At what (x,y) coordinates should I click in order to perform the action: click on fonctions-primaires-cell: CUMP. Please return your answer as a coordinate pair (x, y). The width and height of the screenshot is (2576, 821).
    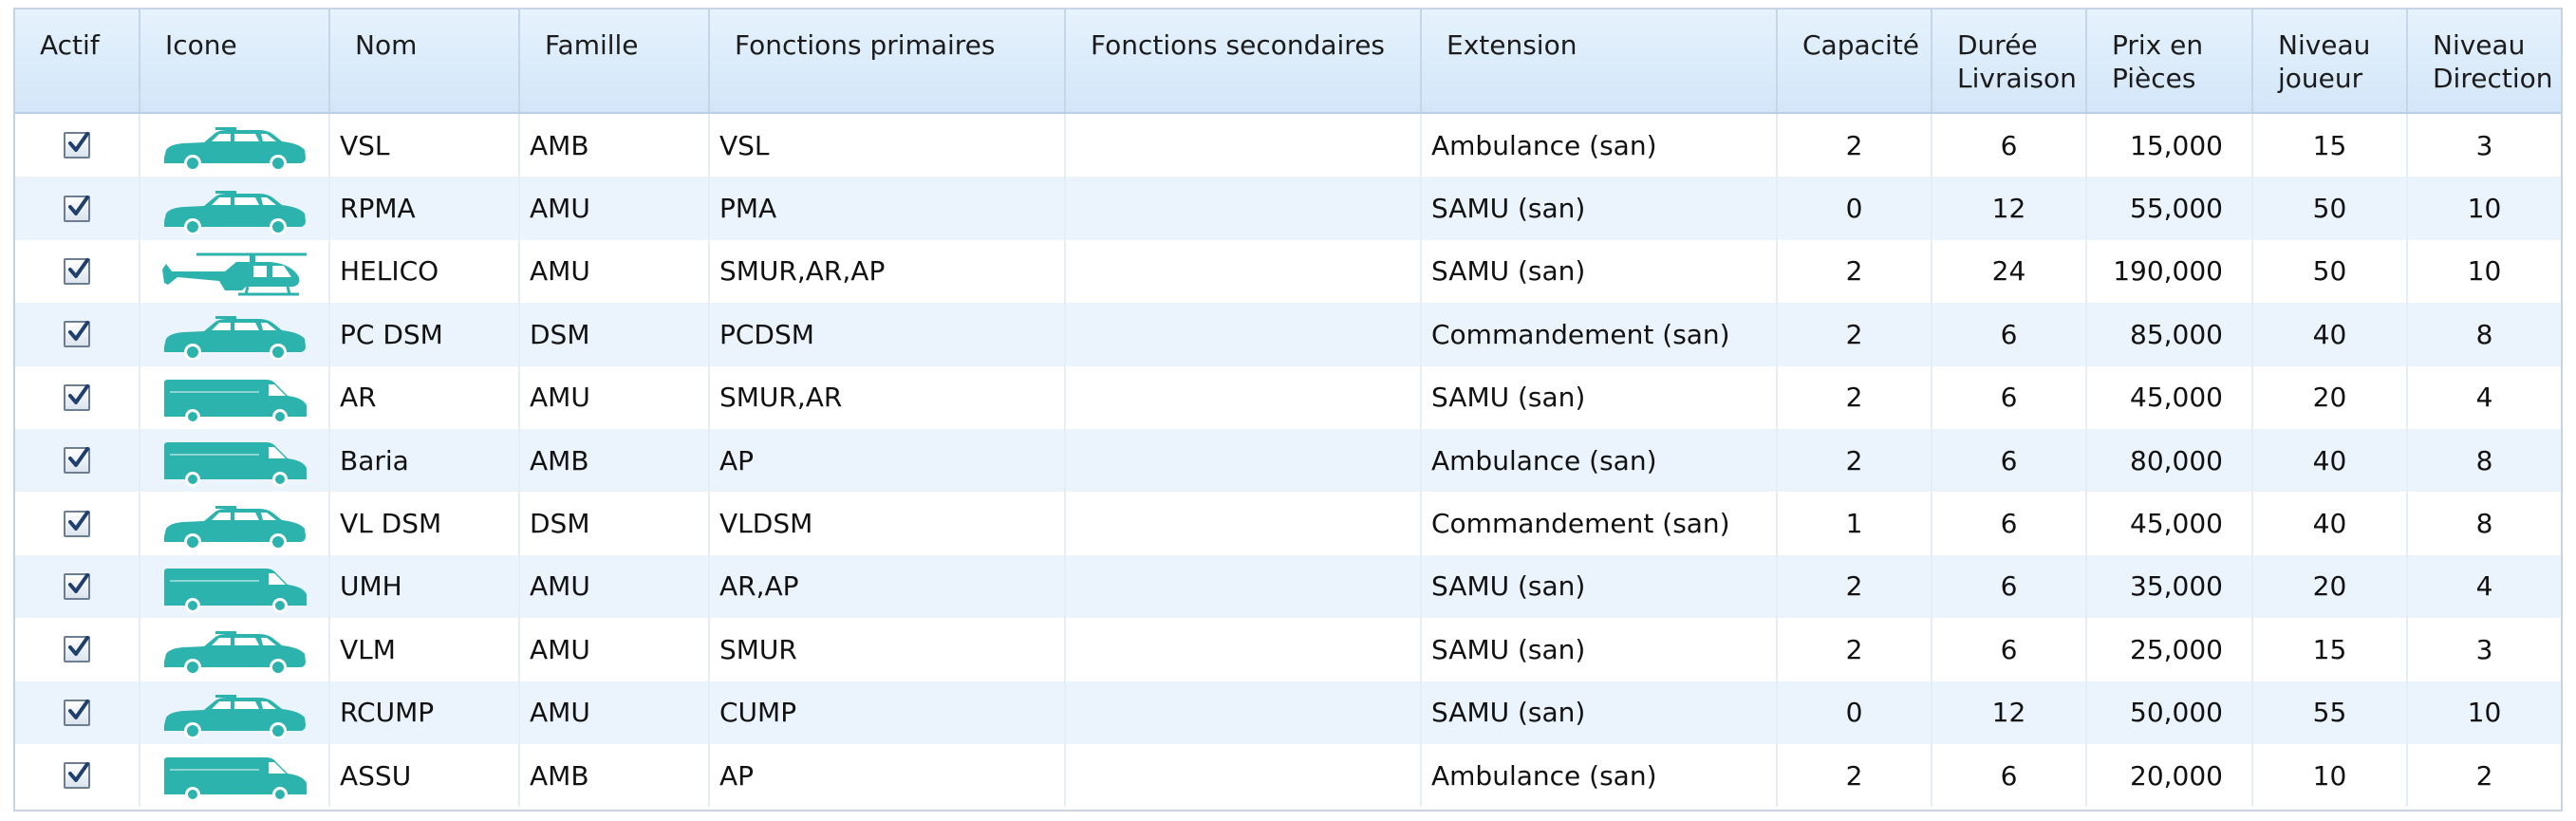
    Looking at the image, I should click on (887, 712).